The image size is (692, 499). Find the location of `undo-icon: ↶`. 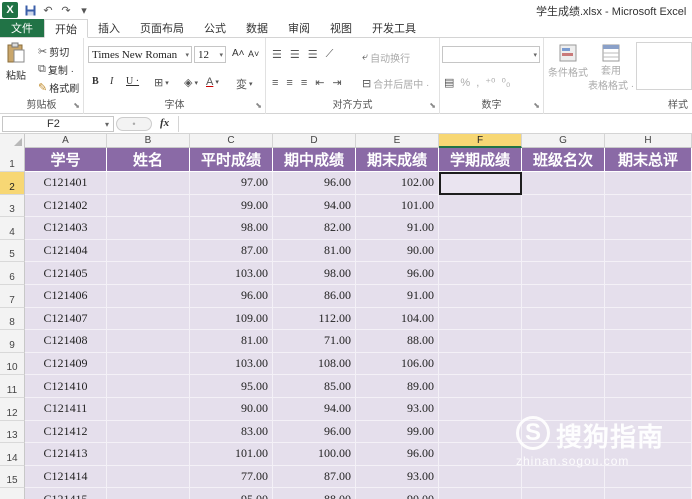

undo-icon: ↶ is located at coordinates (48, 10).